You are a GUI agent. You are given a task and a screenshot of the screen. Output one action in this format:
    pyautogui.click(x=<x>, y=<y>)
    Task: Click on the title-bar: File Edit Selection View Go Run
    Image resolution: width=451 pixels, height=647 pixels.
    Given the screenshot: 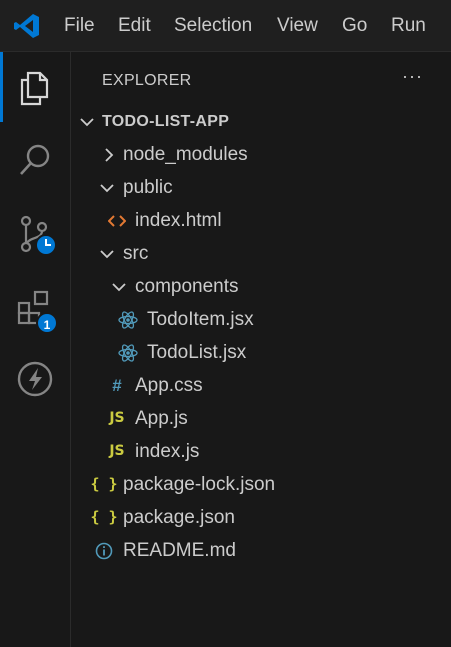 What is the action you would take?
    pyautogui.click(x=225, y=26)
    